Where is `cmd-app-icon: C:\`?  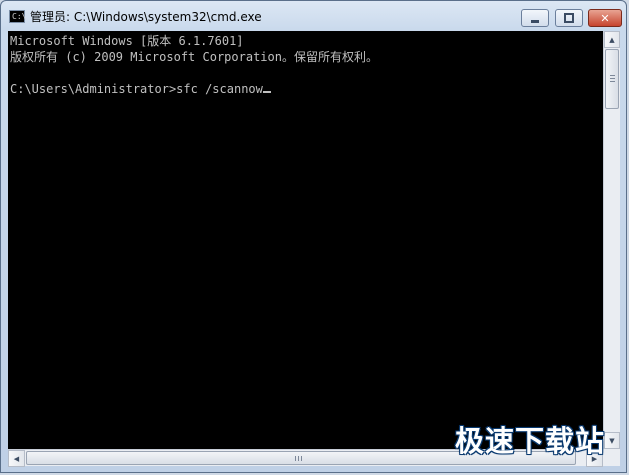
cmd-app-icon: C:\ is located at coordinates (18, 16).